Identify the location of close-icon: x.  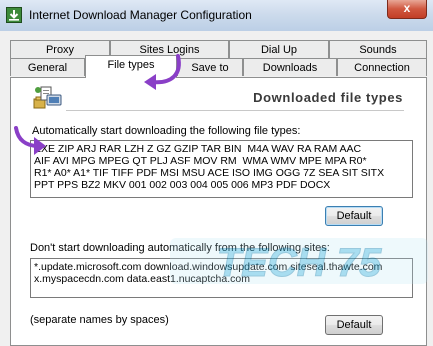
(407, 8).